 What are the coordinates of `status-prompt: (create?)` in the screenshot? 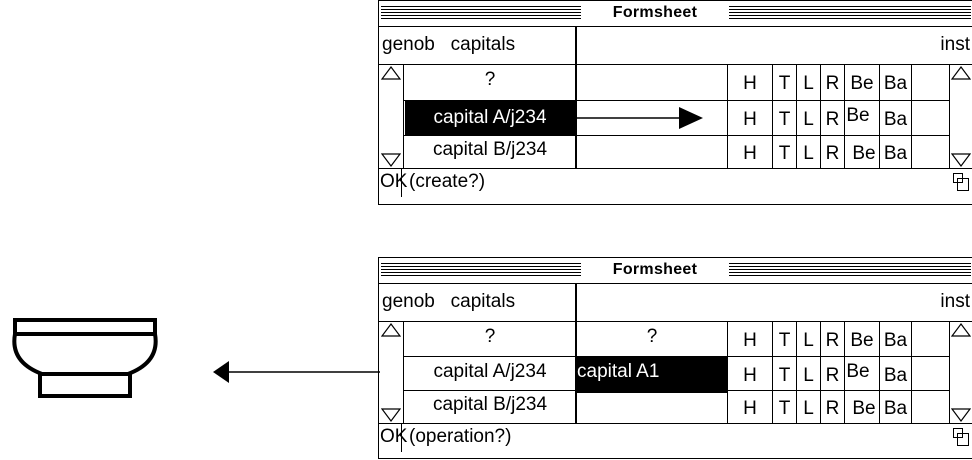 It's located at (447, 181).